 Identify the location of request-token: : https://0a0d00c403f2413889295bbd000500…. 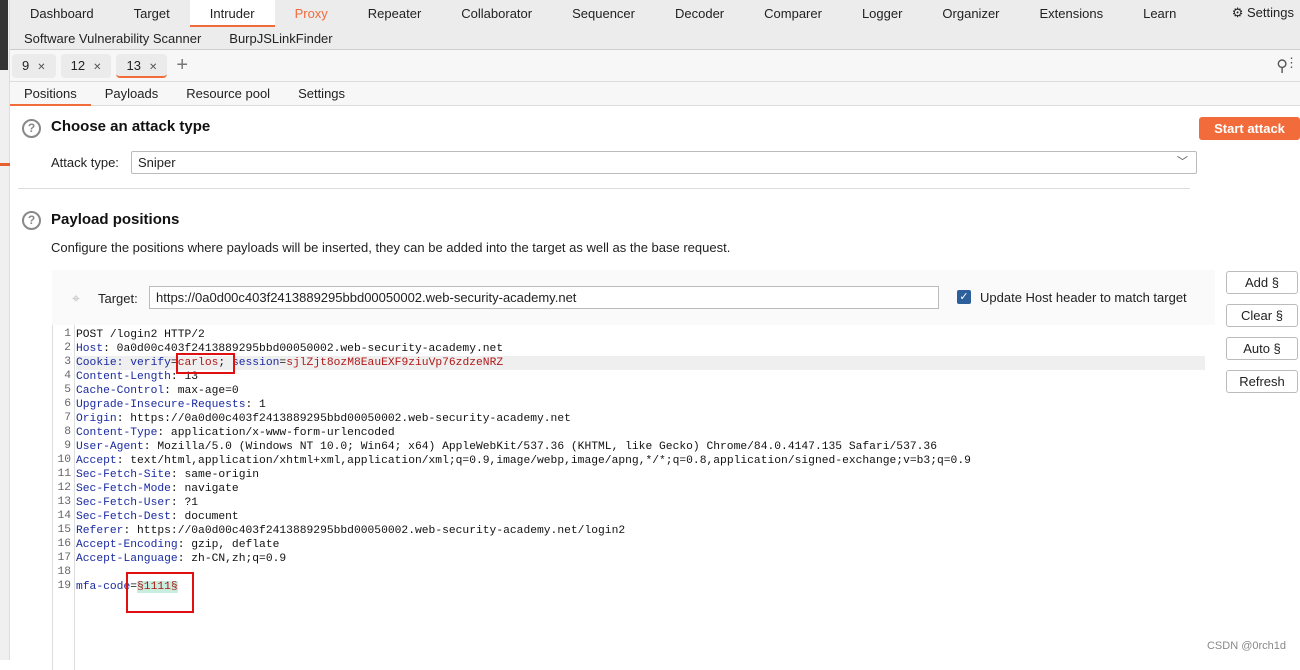
(343, 419).